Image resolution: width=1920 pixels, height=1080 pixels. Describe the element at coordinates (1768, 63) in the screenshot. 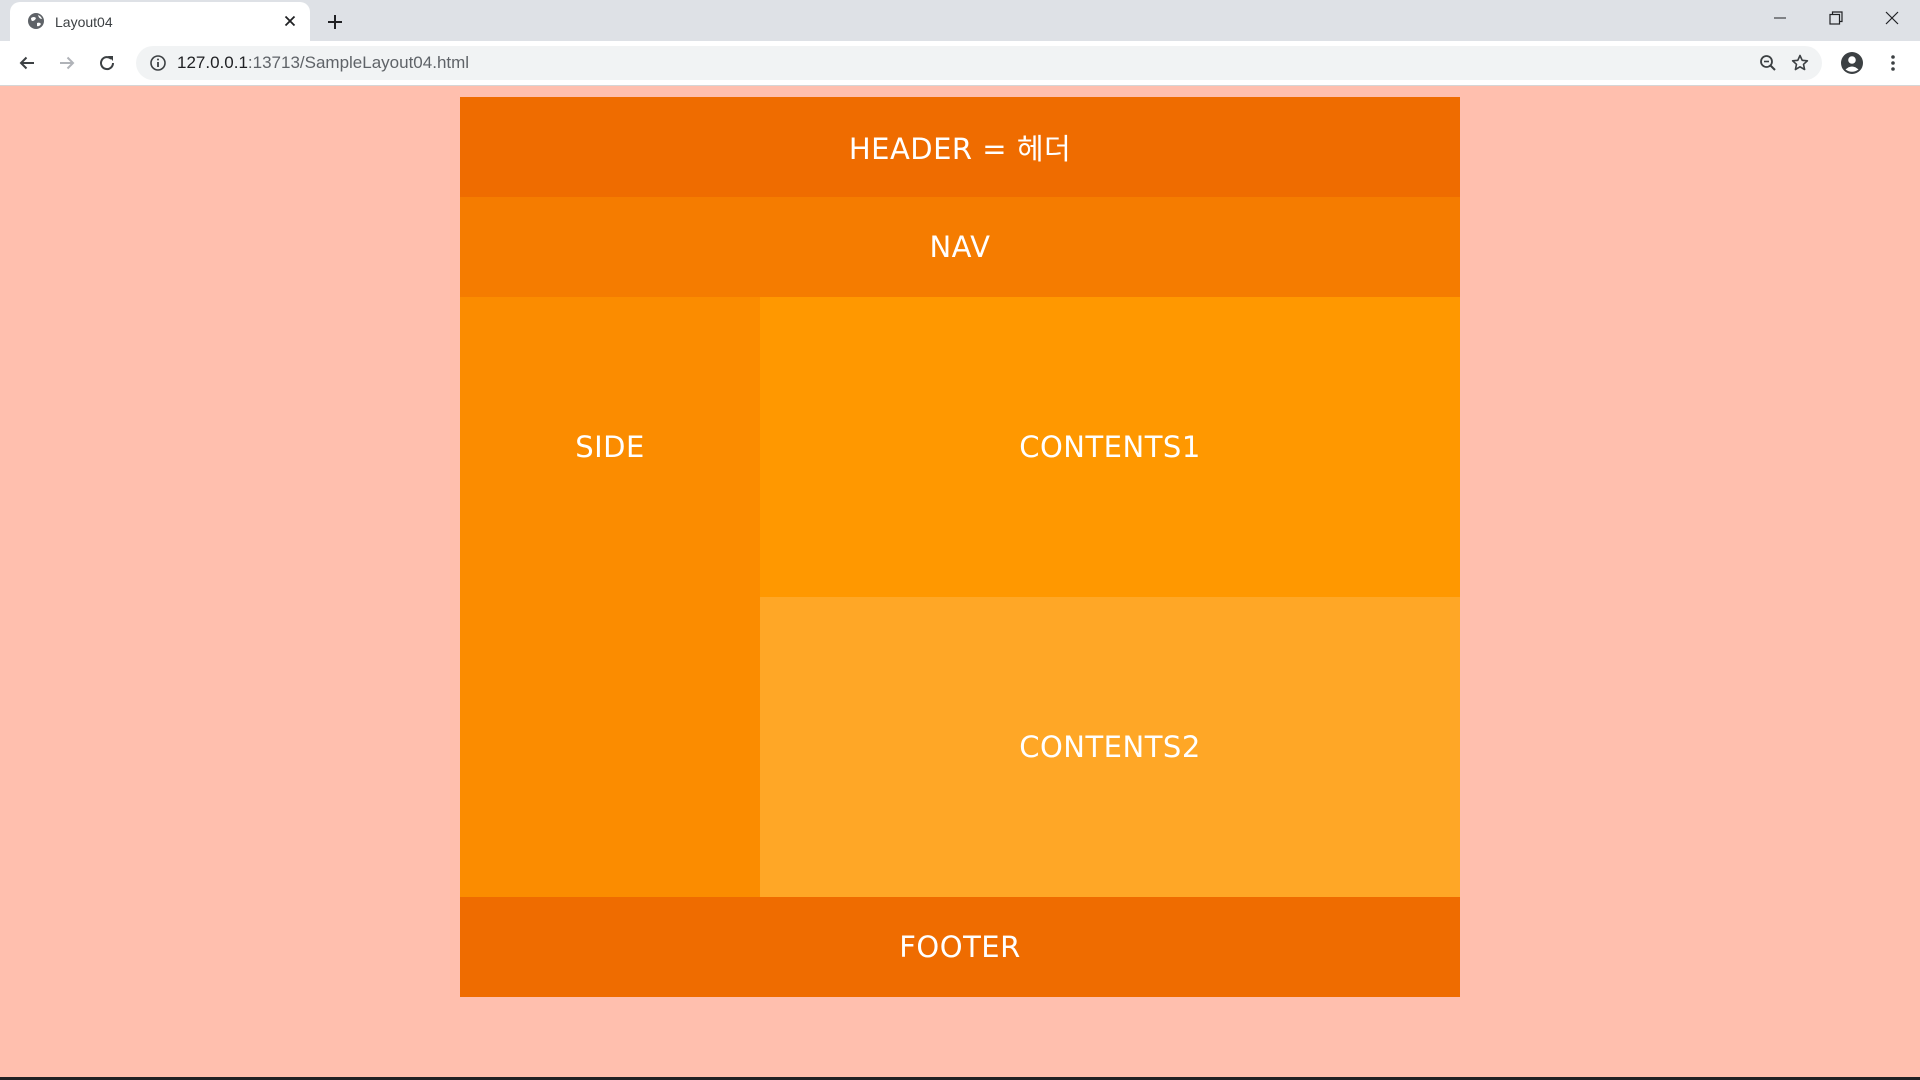

I see `zoom-out-icon` at that location.